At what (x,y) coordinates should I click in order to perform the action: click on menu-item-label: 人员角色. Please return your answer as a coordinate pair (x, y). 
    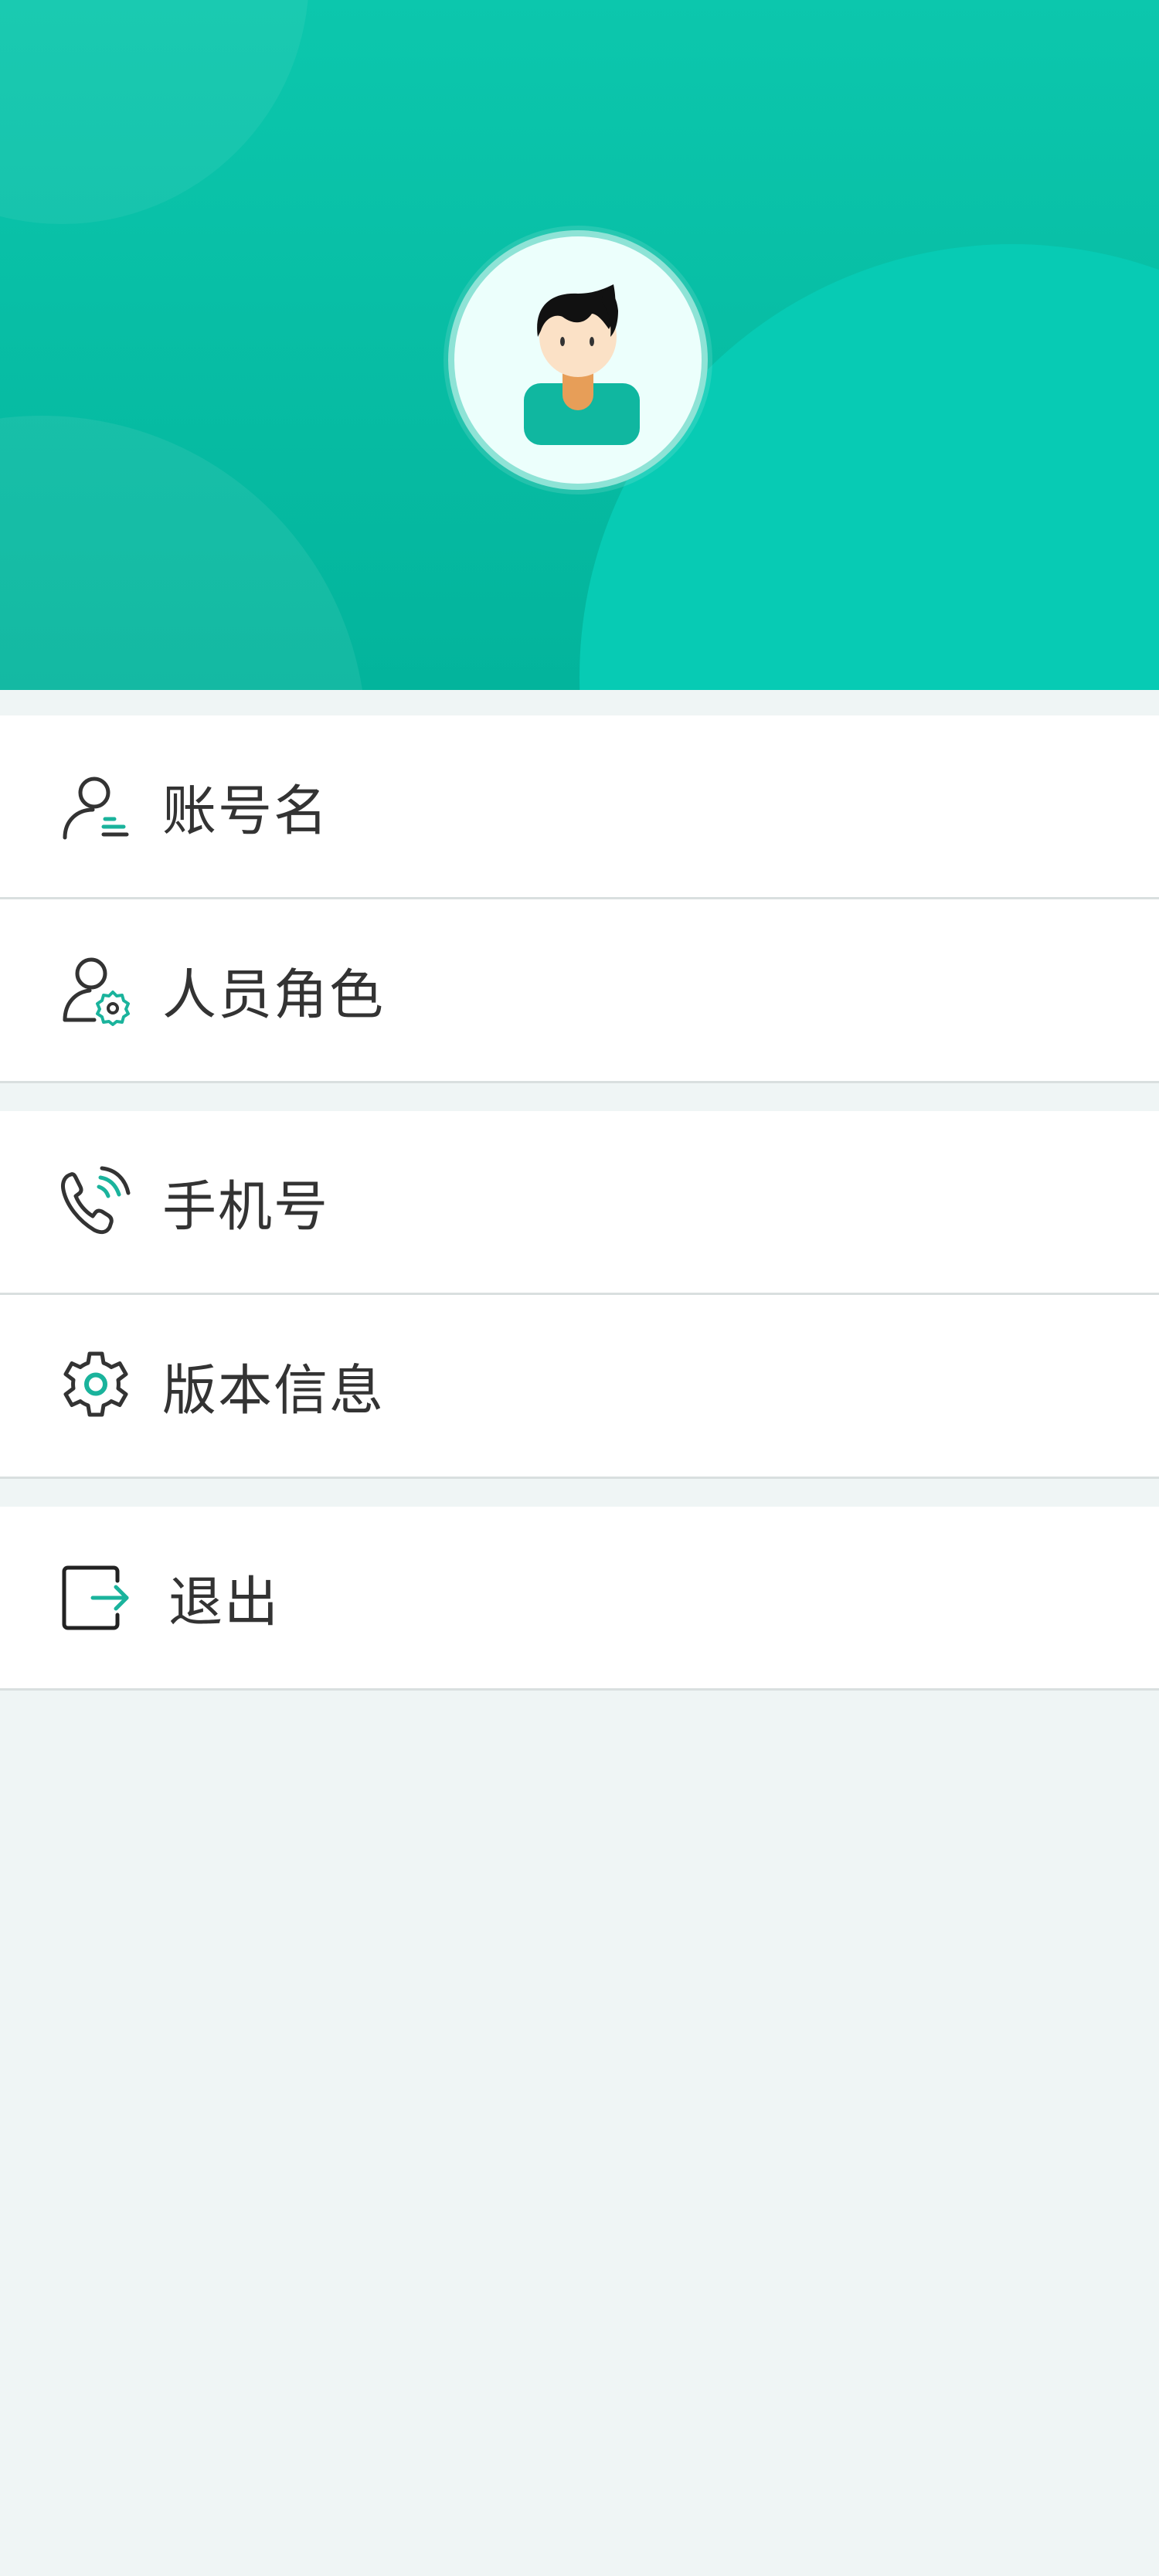
    Looking at the image, I should click on (273, 994).